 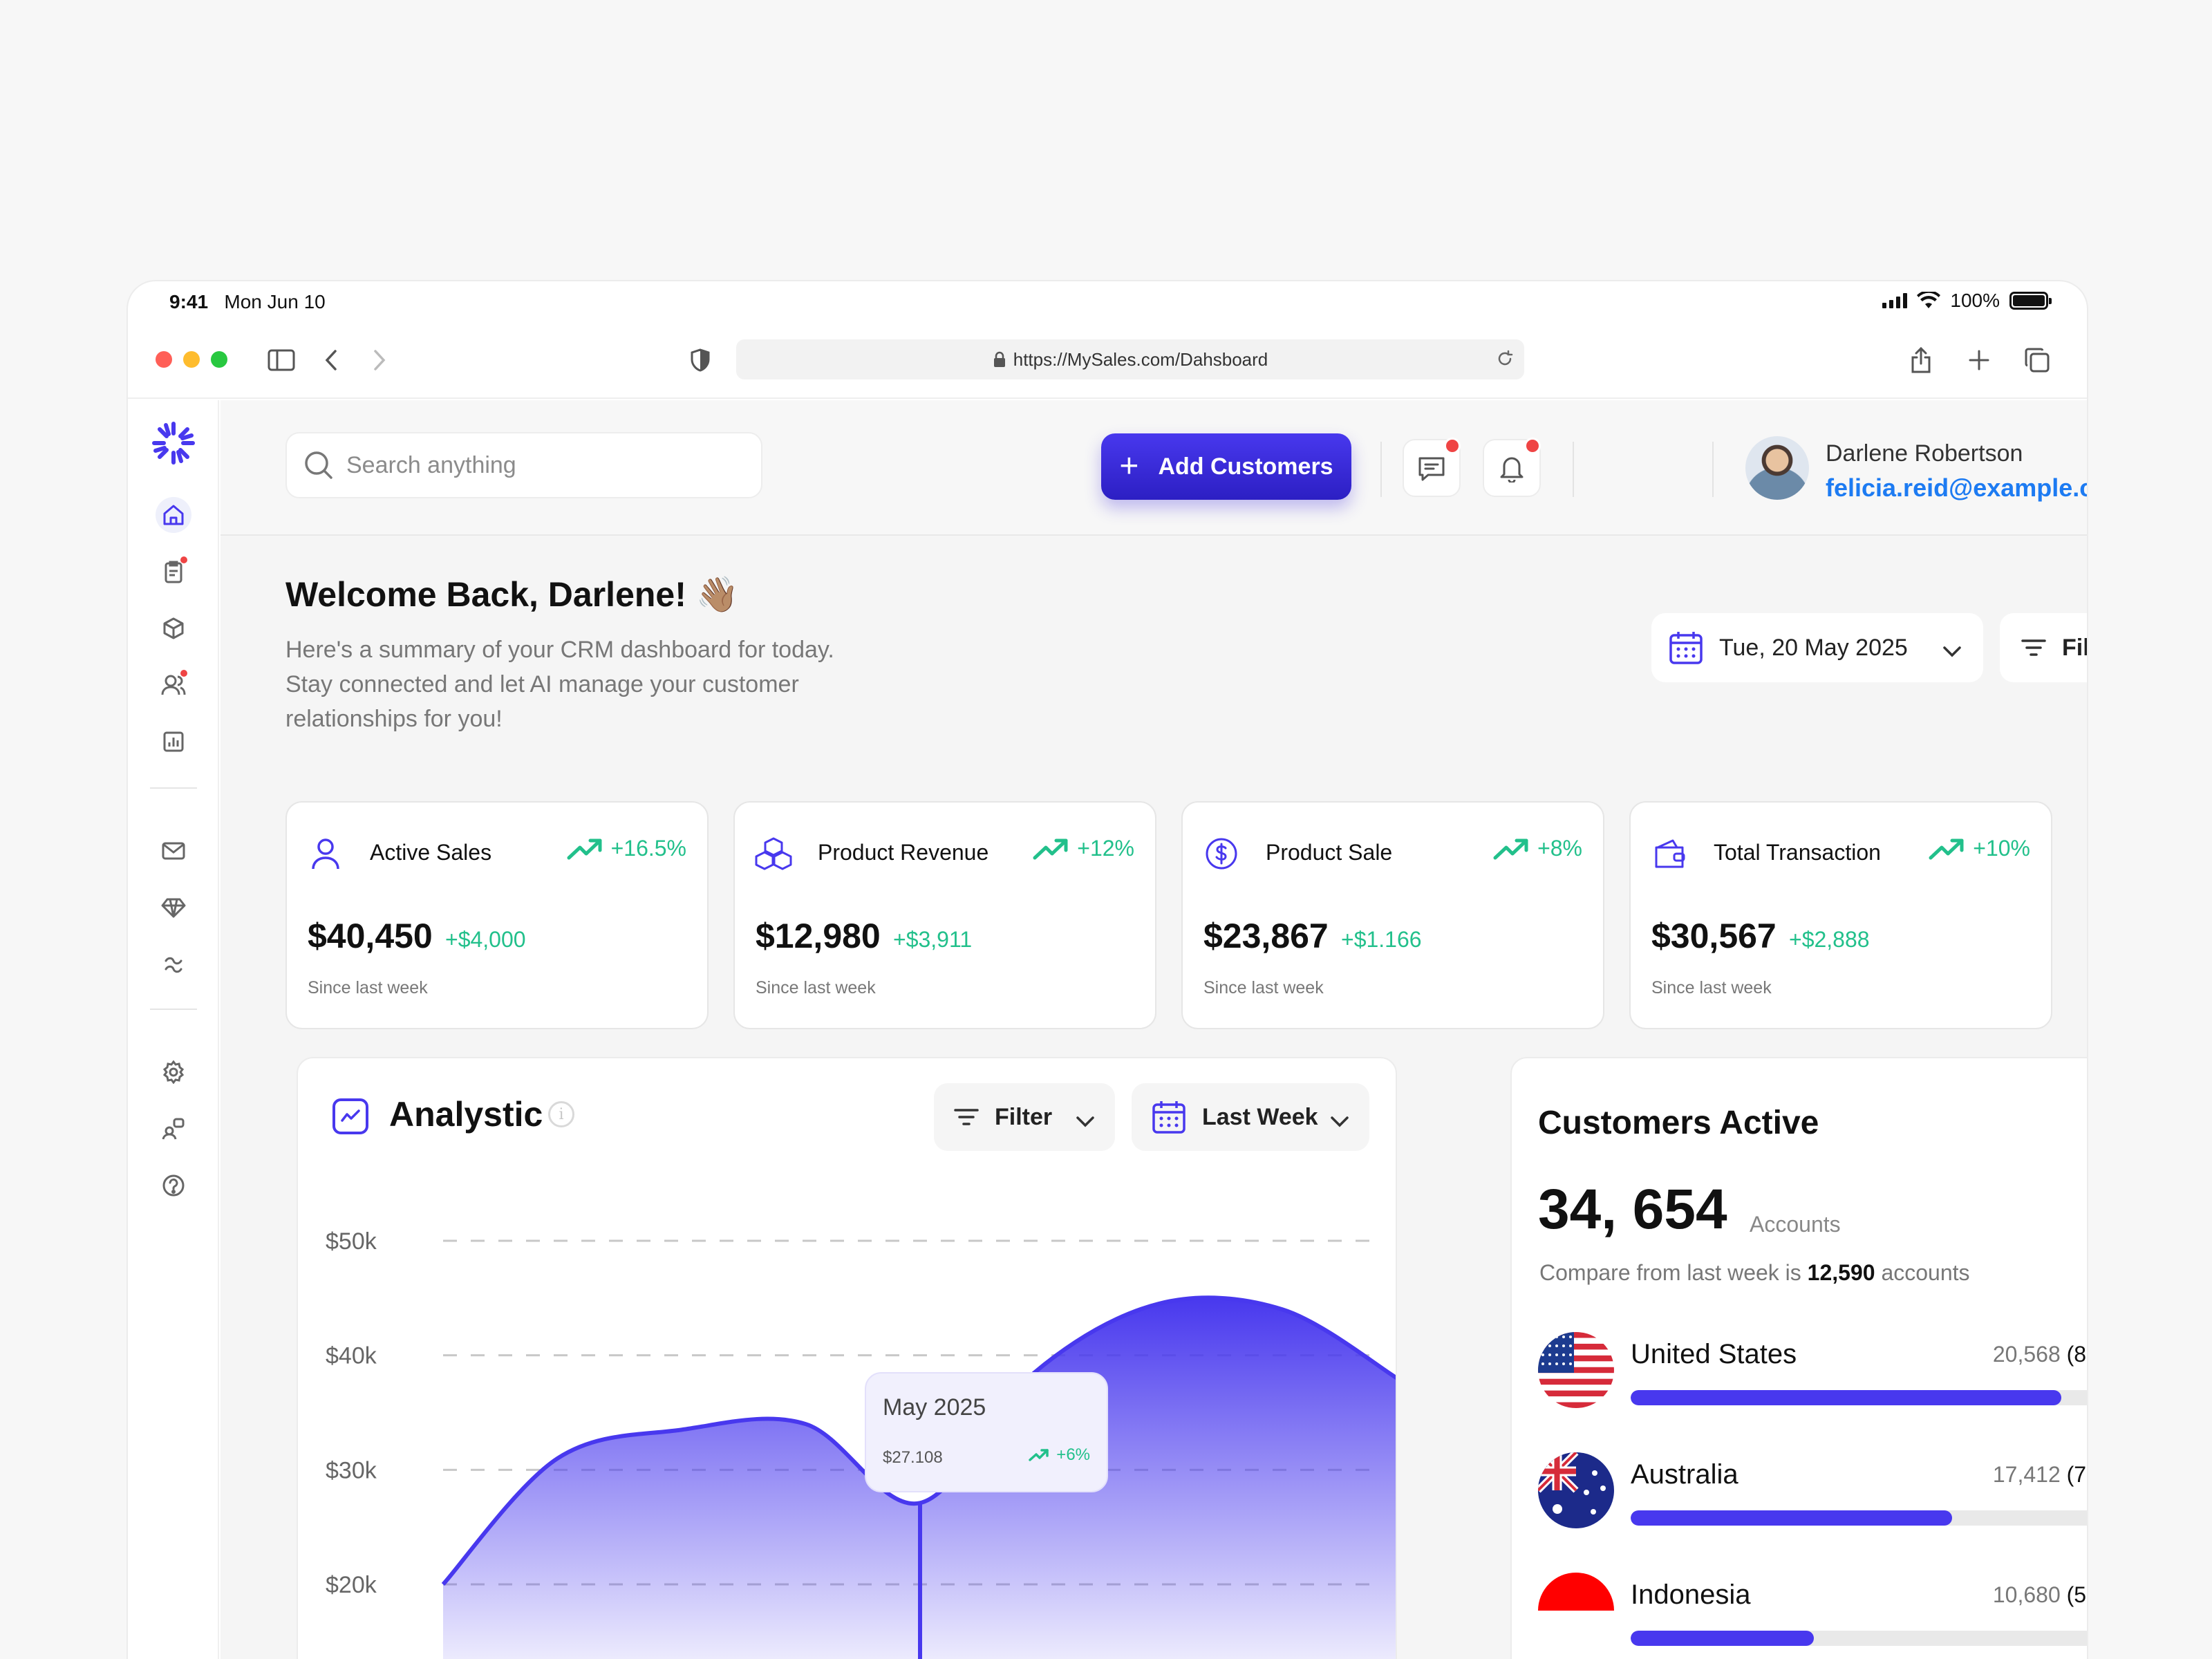 I want to click on stat-delta: +$2,888, so click(x=1830, y=939).